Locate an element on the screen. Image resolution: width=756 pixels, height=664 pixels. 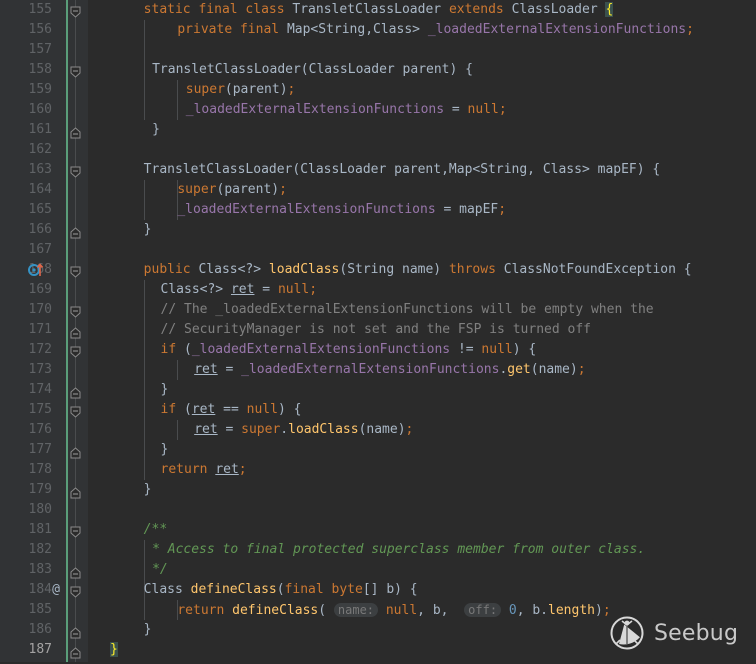
line-number: 183 is located at coordinates (26, 570).